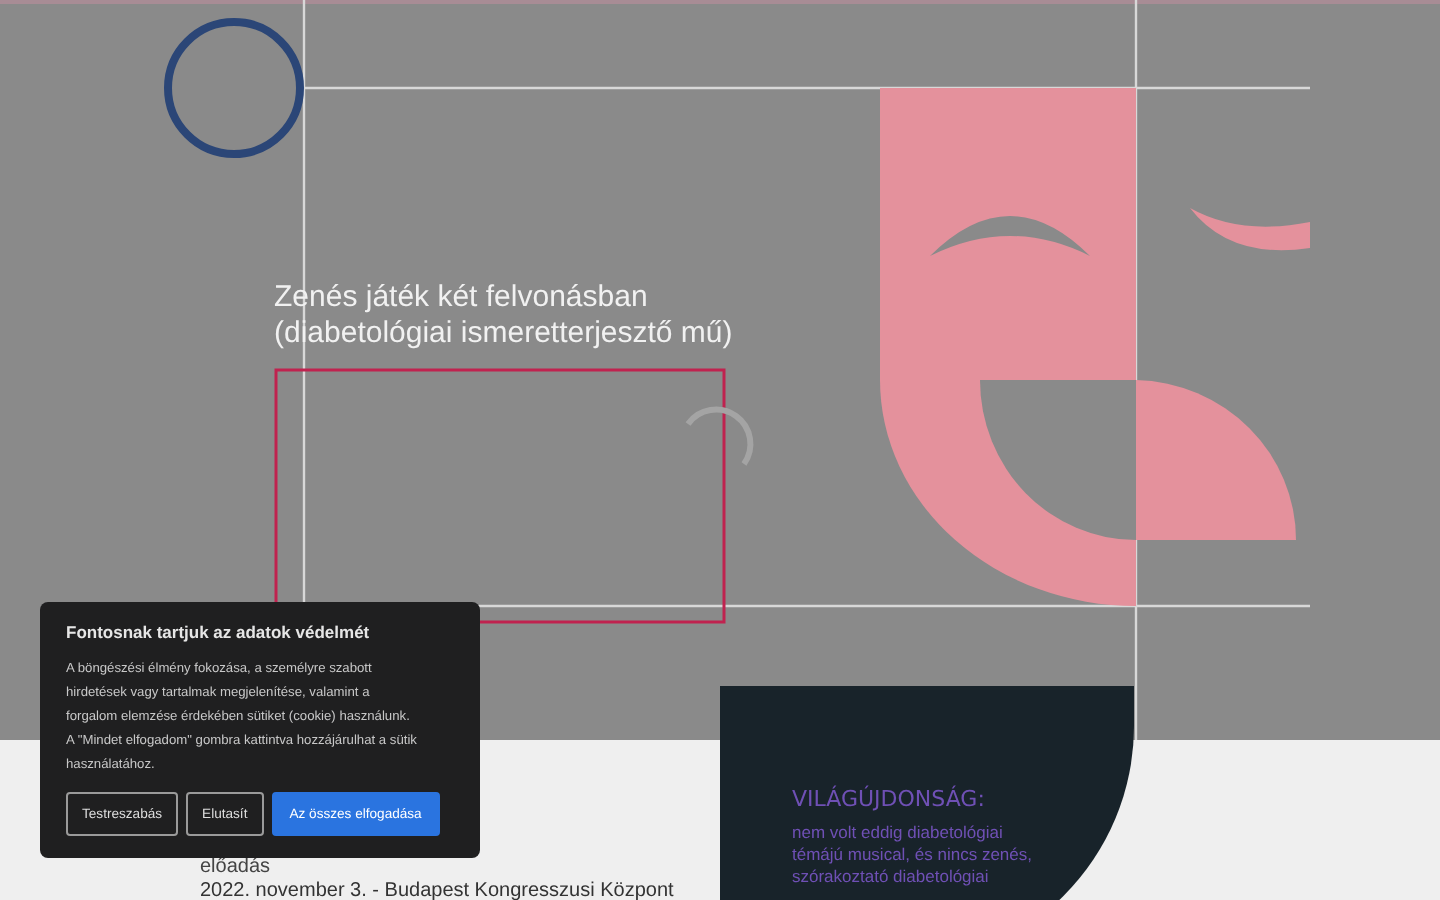 The image size is (1440, 900). What do you see at coordinates (889, 799) in the screenshot?
I see `feature-heading: VILÁGÚJDONSÁG:` at bounding box center [889, 799].